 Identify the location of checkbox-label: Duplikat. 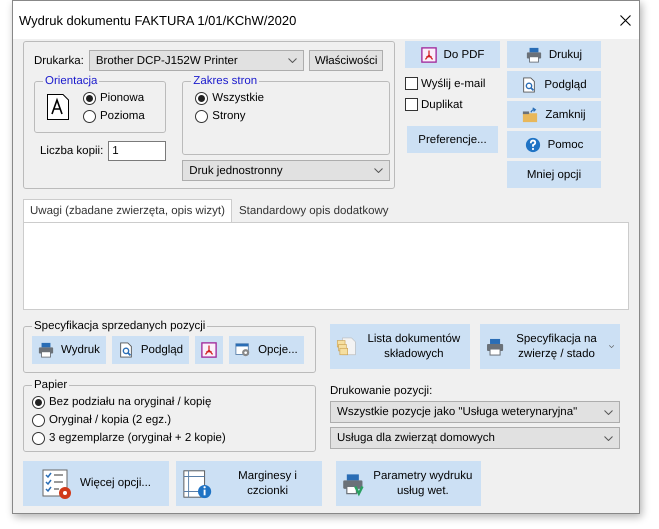
(442, 104).